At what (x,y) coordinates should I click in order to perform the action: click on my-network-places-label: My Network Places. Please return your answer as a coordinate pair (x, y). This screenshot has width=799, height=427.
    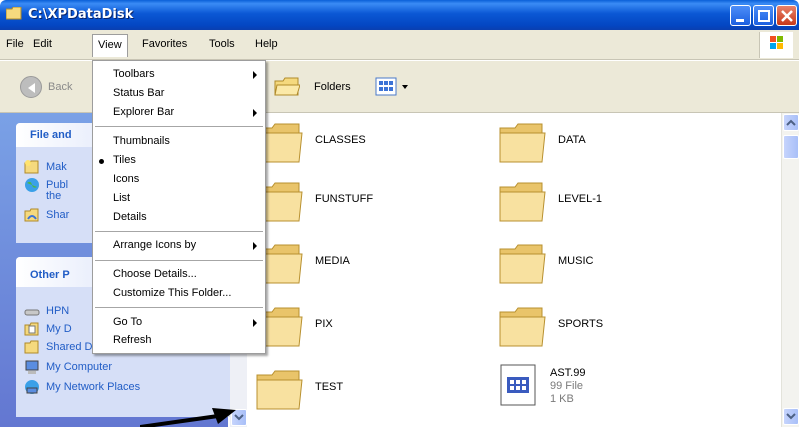
    Looking at the image, I should click on (93, 386).